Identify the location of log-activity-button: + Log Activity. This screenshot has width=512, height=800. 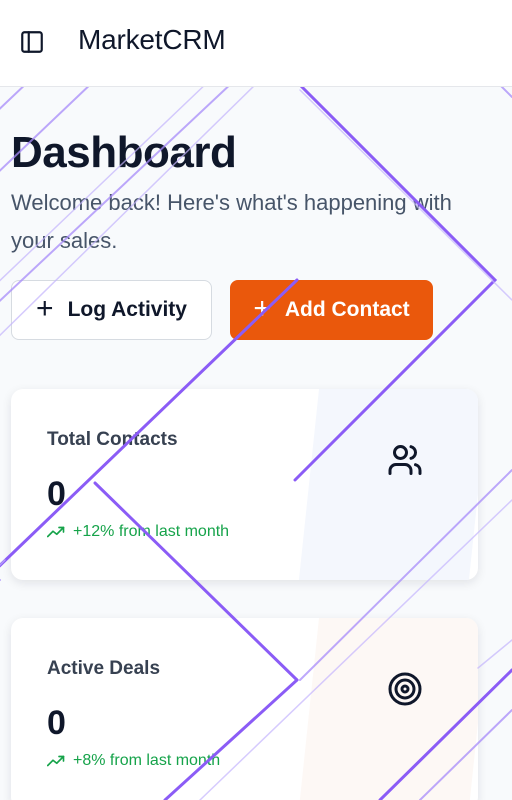
(111, 310).